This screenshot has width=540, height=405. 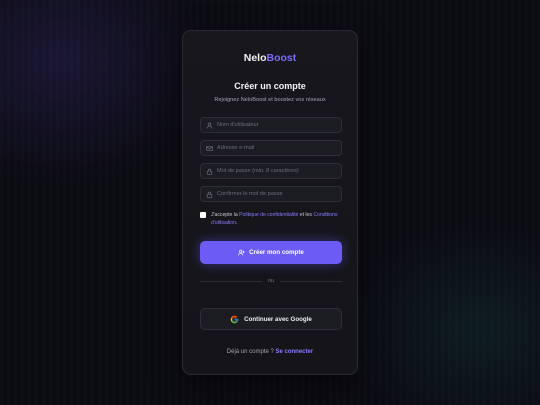 I want to click on password-input, so click(x=279, y=171).